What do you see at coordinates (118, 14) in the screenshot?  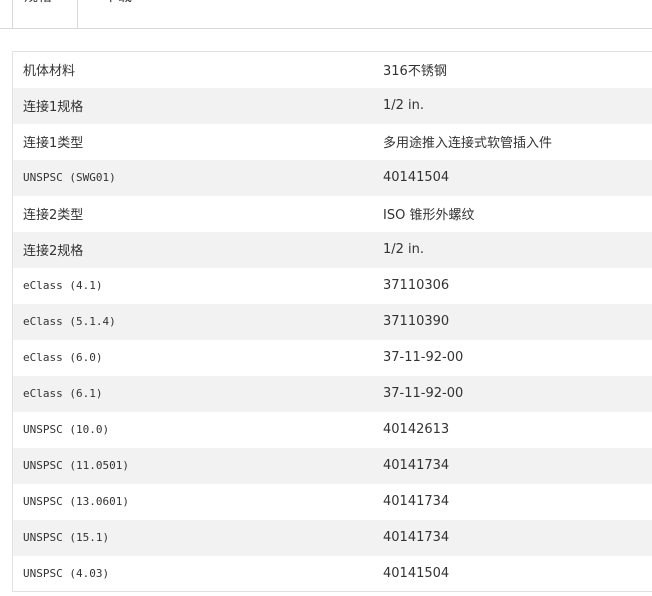 I see `tab-downloads: 下载` at bounding box center [118, 14].